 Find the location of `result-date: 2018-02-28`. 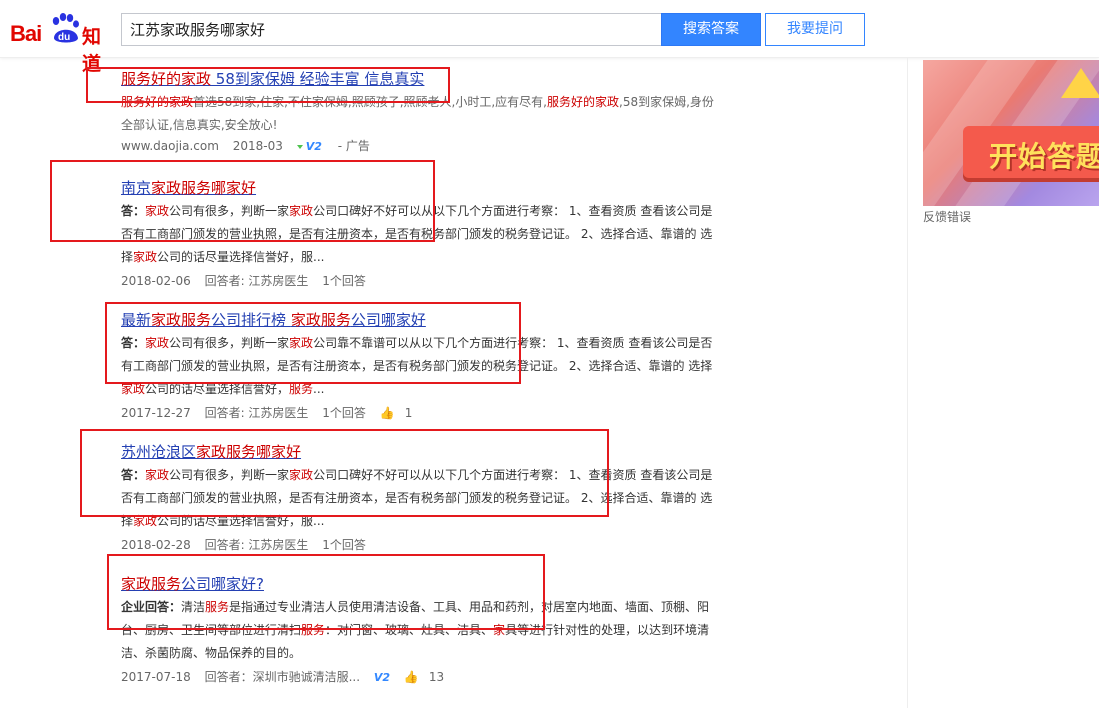

result-date: 2018-02-28 is located at coordinates (156, 545).